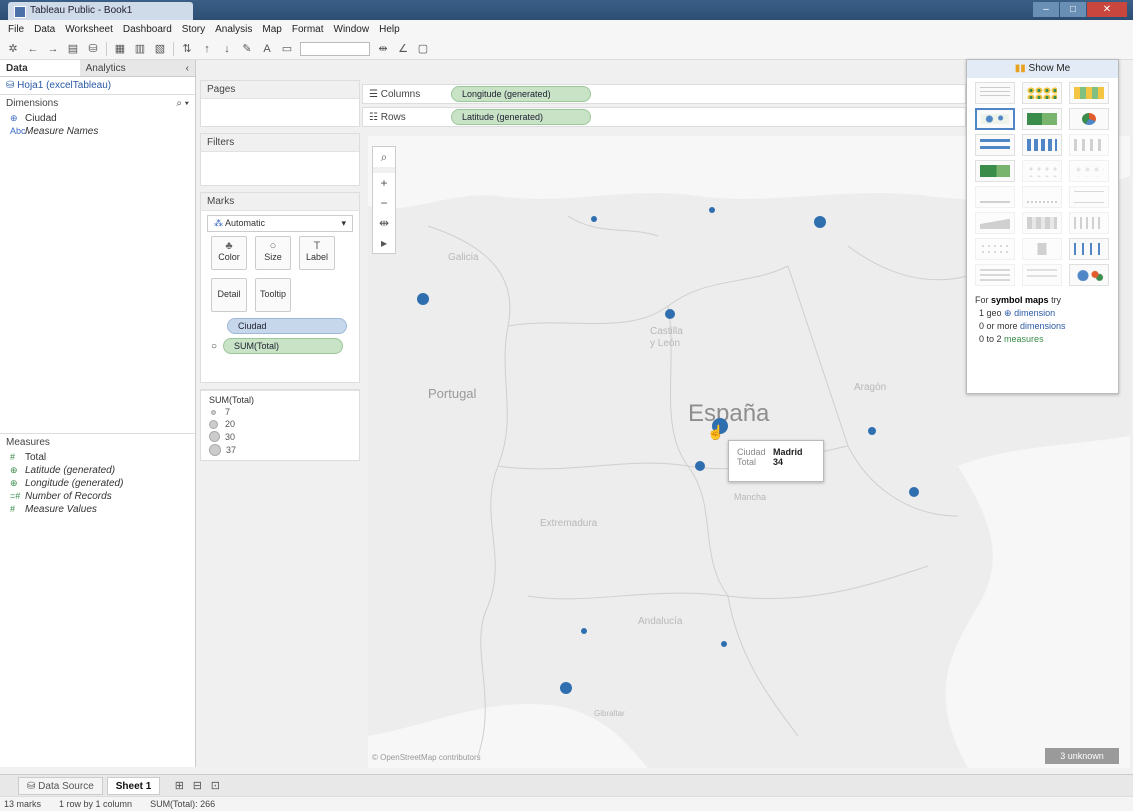 The height and width of the screenshot is (811, 1133). What do you see at coordinates (1042, 249) in the screenshot?
I see `histogram-icon` at bounding box center [1042, 249].